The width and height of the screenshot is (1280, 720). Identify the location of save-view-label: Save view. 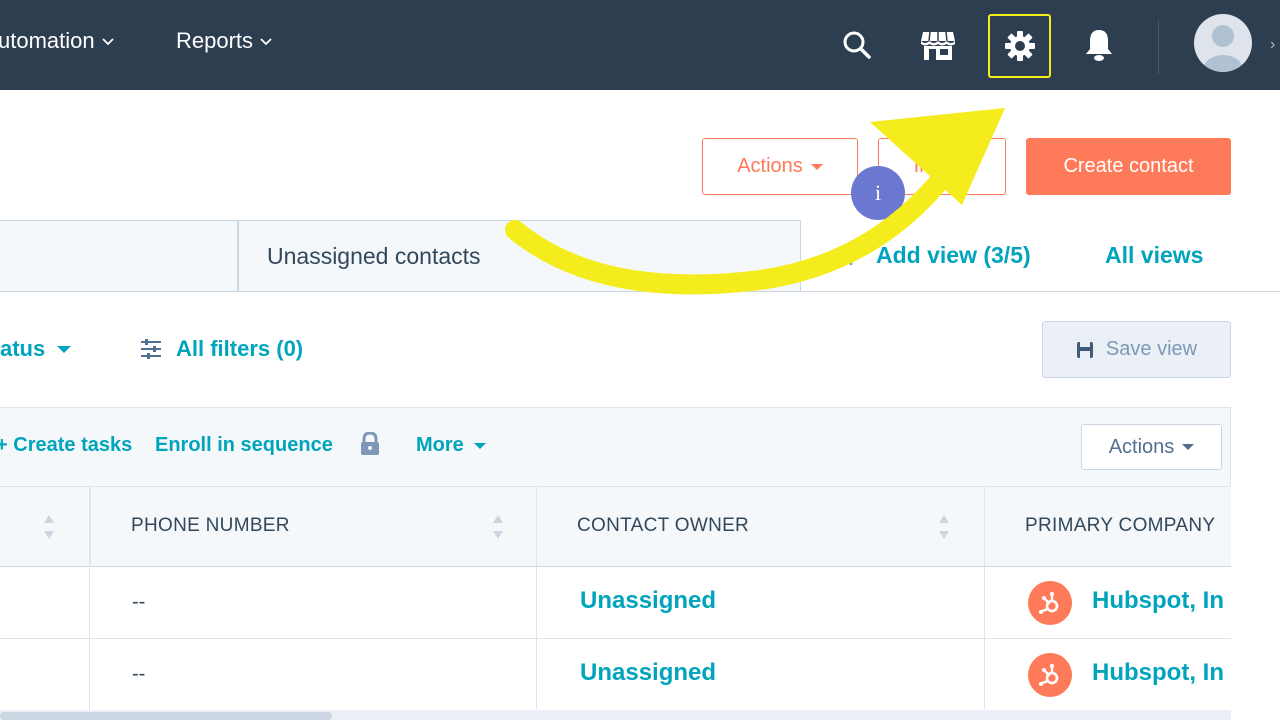
(1151, 349).